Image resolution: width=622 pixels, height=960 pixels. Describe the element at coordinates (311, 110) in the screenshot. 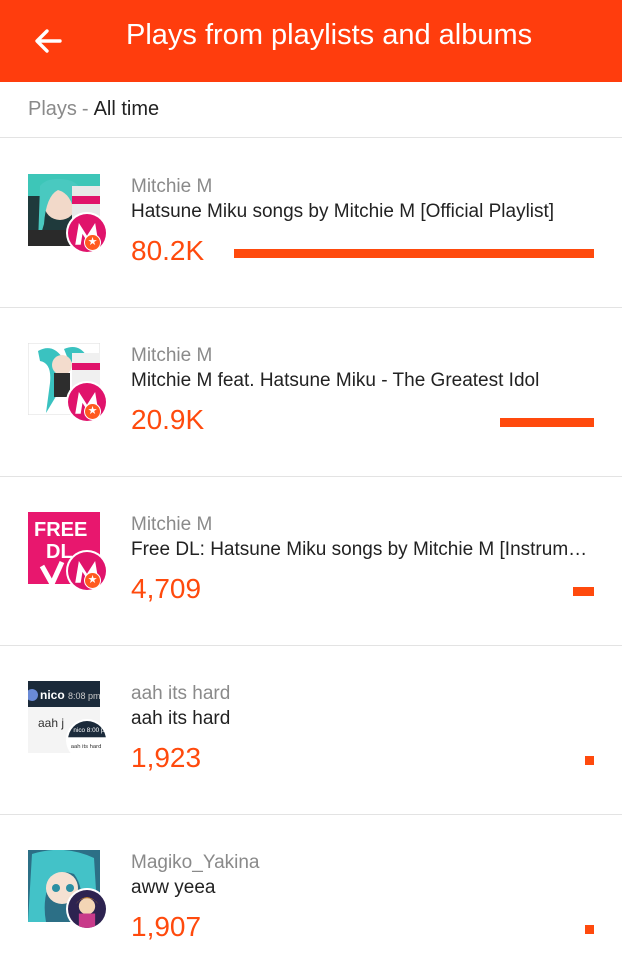

I see `time-range-header: Plays - All time` at that location.